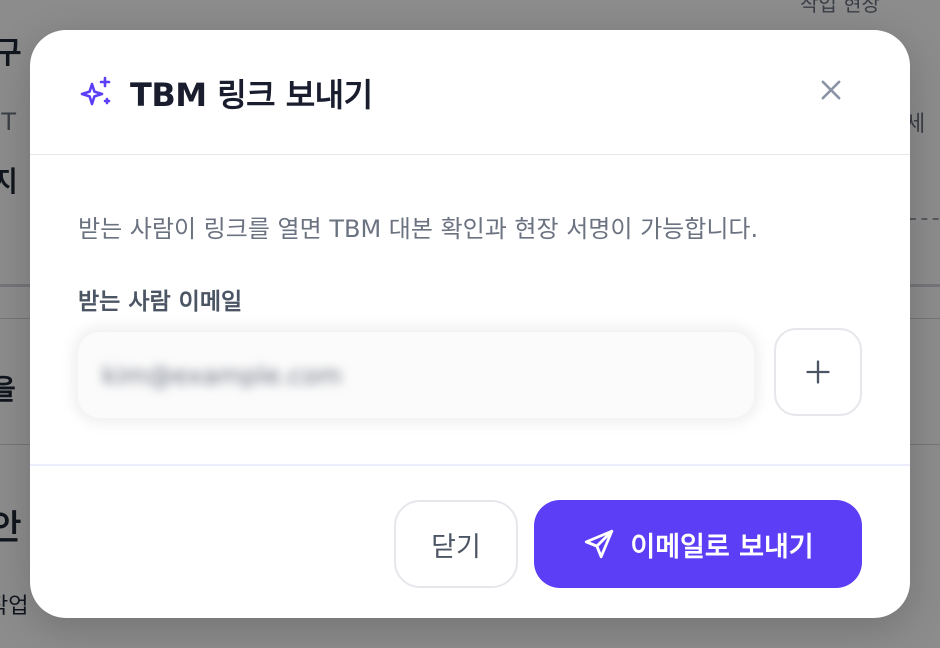 This screenshot has height=648, width=940. I want to click on send-email-button: 이메일로 보내기, so click(698, 544).